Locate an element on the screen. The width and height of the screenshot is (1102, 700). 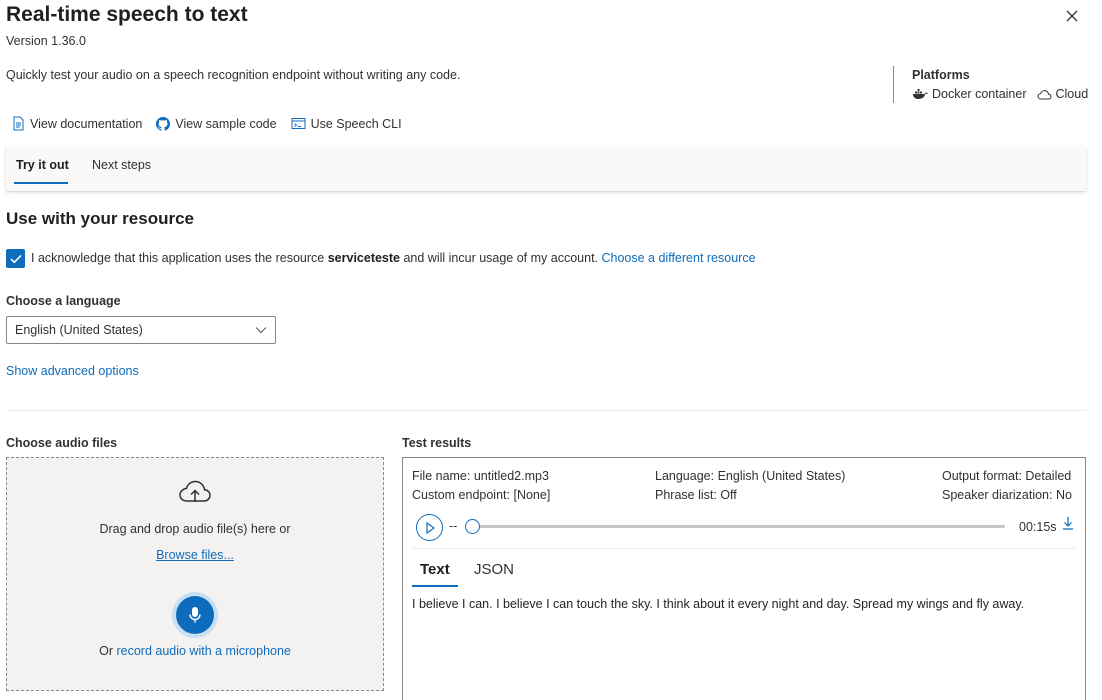
platforms-list: Docker container Cloud is located at coordinates (1000, 94).